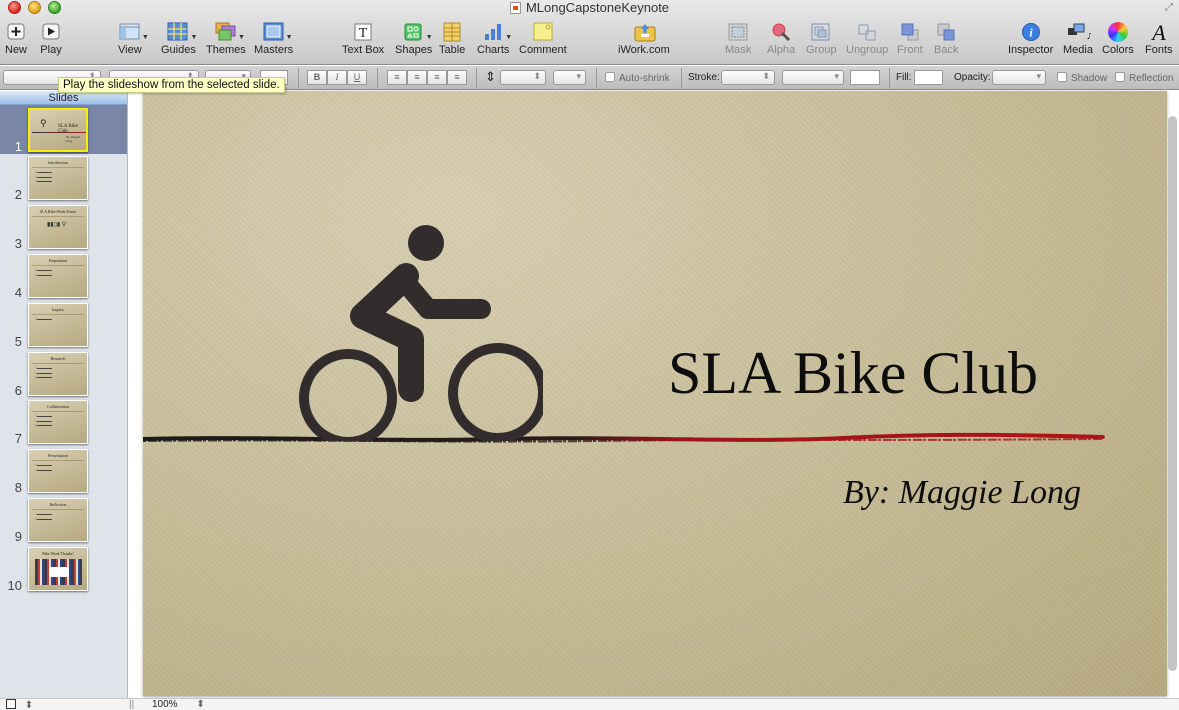  What do you see at coordinates (1078, 39) in the screenshot?
I see `media-button: ♫ Media` at bounding box center [1078, 39].